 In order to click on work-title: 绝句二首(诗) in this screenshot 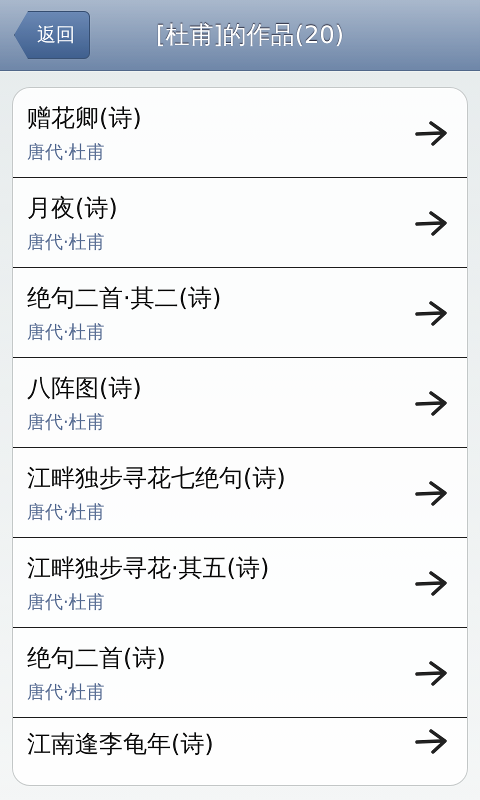, I will do `click(97, 658)`.